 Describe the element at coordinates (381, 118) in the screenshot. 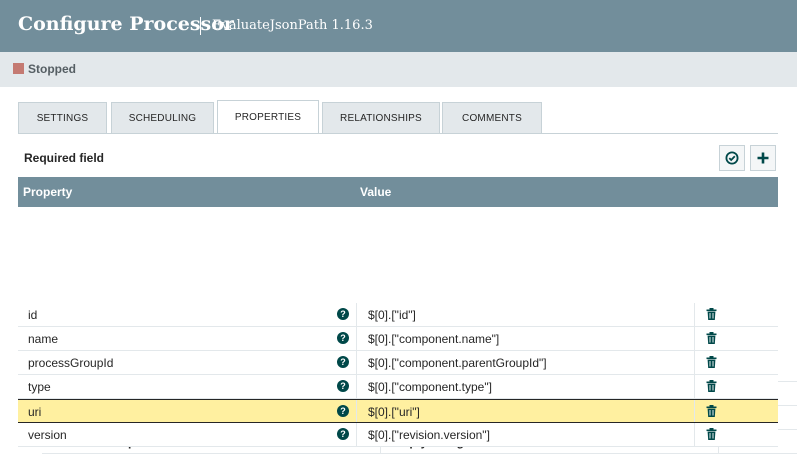

I see `tab-relationships: RELATIONSHIPS` at that location.